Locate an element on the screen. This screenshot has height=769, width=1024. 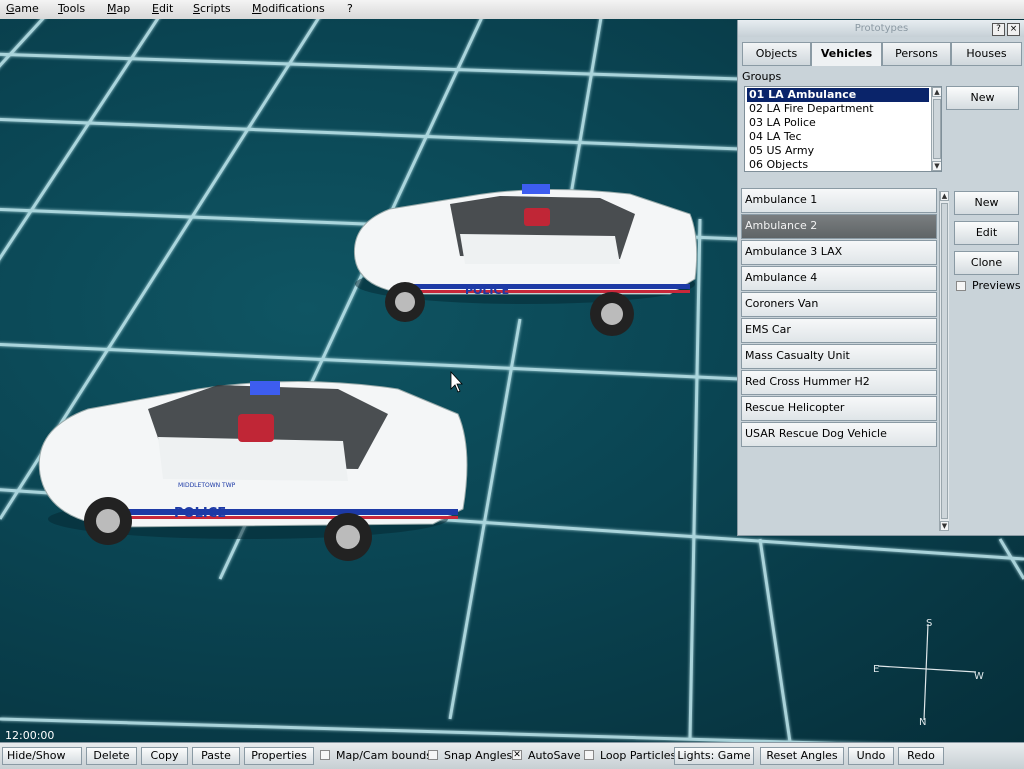
map-cam-bounds-checkbox is located at coordinates (325, 755).